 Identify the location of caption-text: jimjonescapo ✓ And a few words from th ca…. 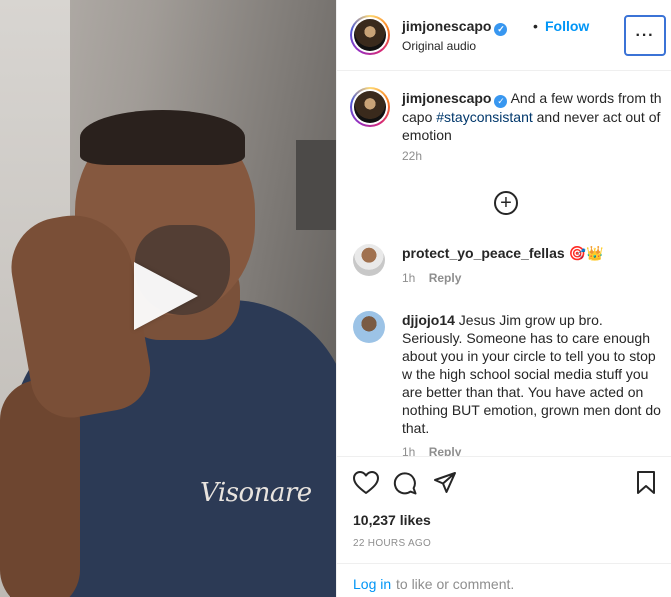
(532, 116).